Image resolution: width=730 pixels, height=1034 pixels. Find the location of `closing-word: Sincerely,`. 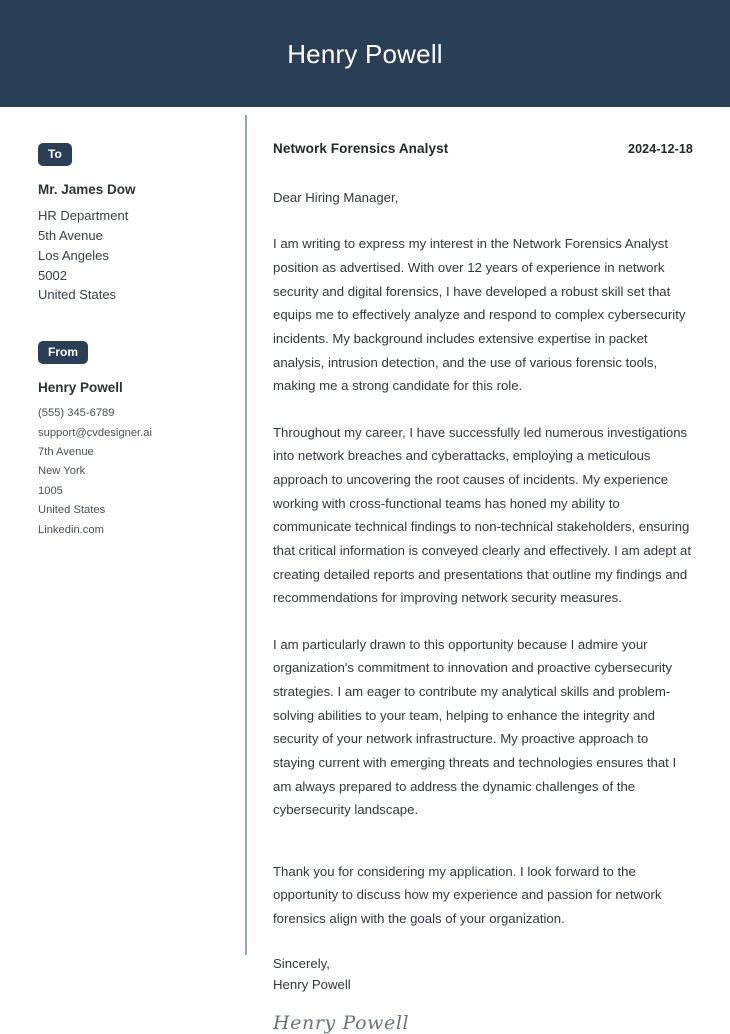

closing-word: Sincerely, is located at coordinates (301, 963).